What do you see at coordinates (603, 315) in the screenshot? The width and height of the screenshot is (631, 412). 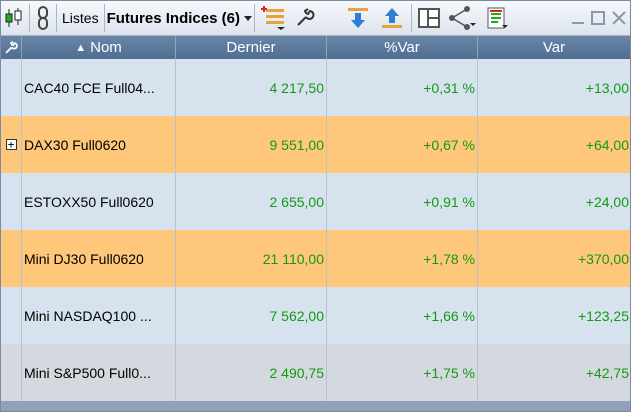 I see `change: +123,25` at bounding box center [603, 315].